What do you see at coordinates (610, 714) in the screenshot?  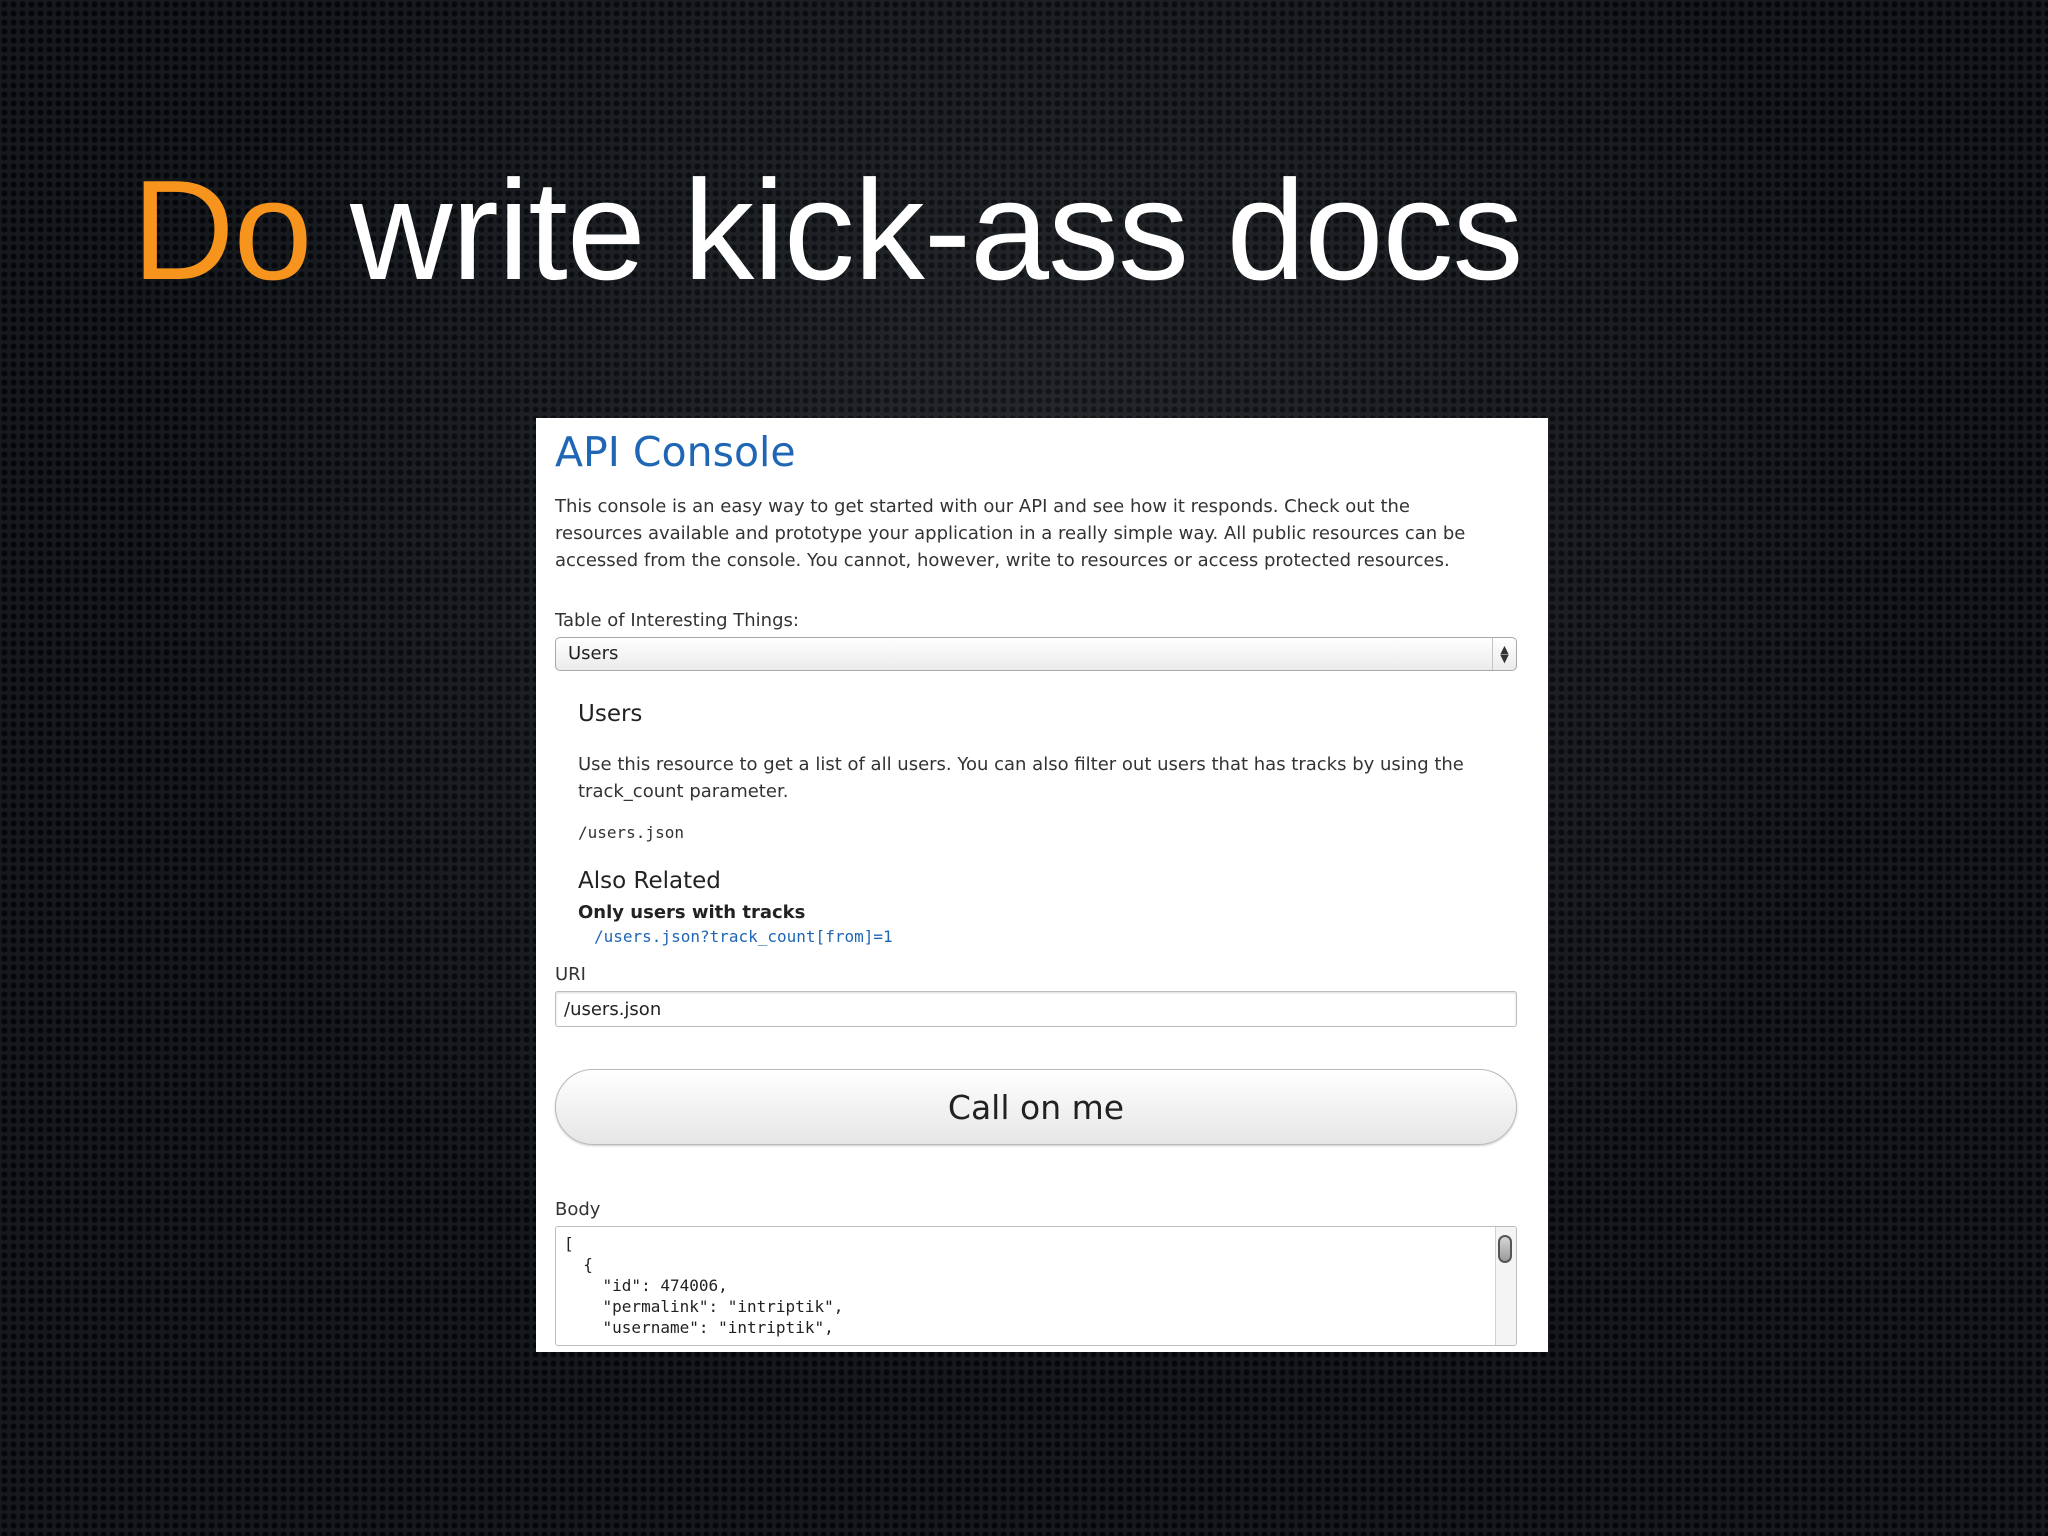 I see `resource-heading: Users` at bounding box center [610, 714].